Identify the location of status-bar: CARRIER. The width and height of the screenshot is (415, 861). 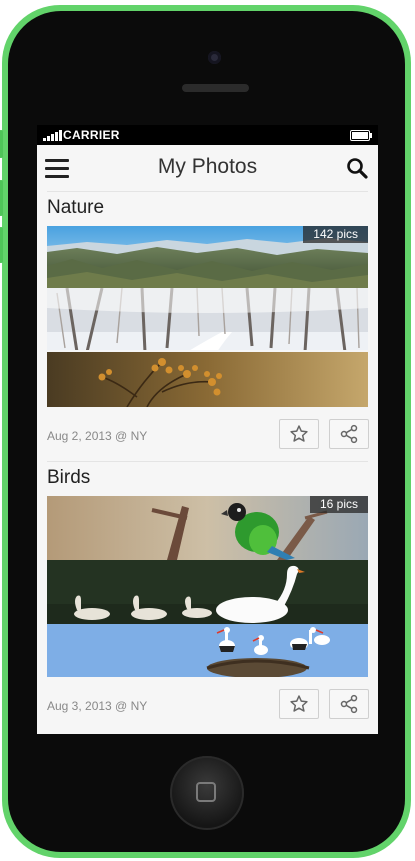
(207, 135).